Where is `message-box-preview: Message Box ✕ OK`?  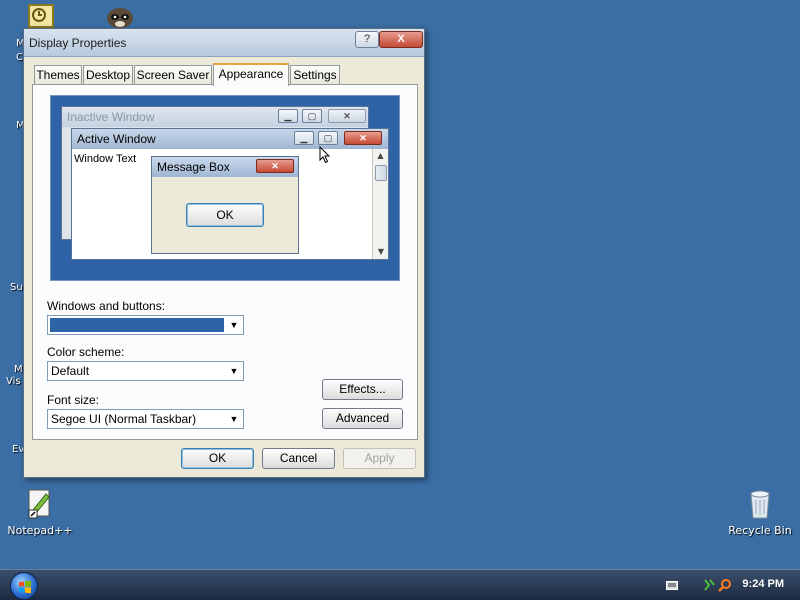 message-box-preview: Message Box ✕ OK is located at coordinates (225, 205).